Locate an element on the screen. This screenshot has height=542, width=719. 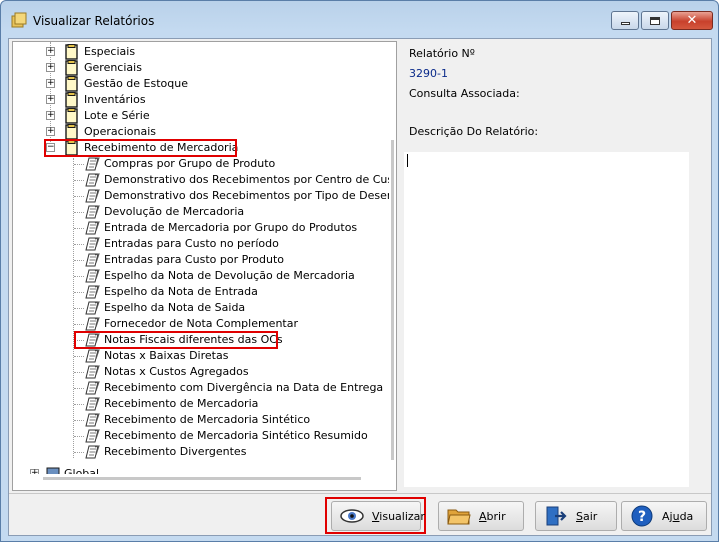
tree-node-label: Compras por Grupo de Produto is located at coordinates (190, 163).